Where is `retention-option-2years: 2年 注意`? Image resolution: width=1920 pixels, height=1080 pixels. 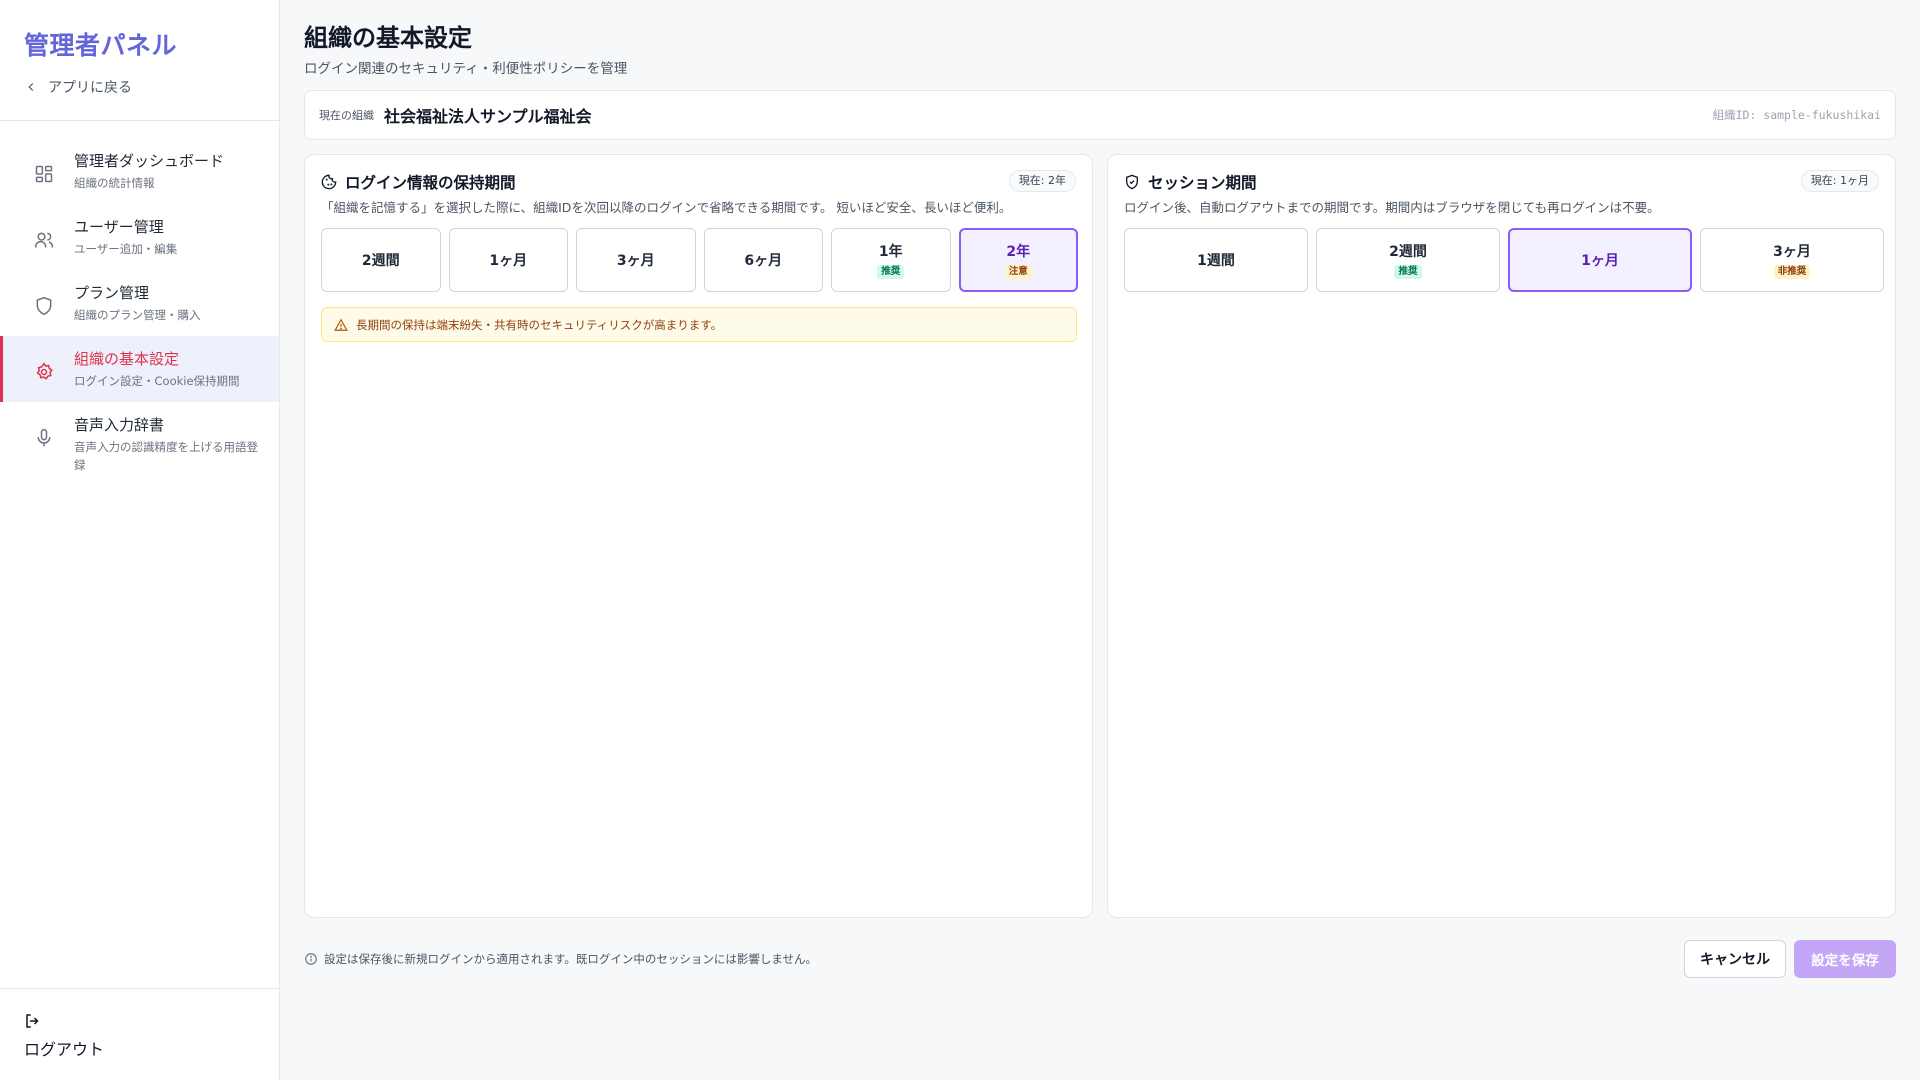
retention-option-2years: 2年 注意 is located at coordinates (1018, 260).